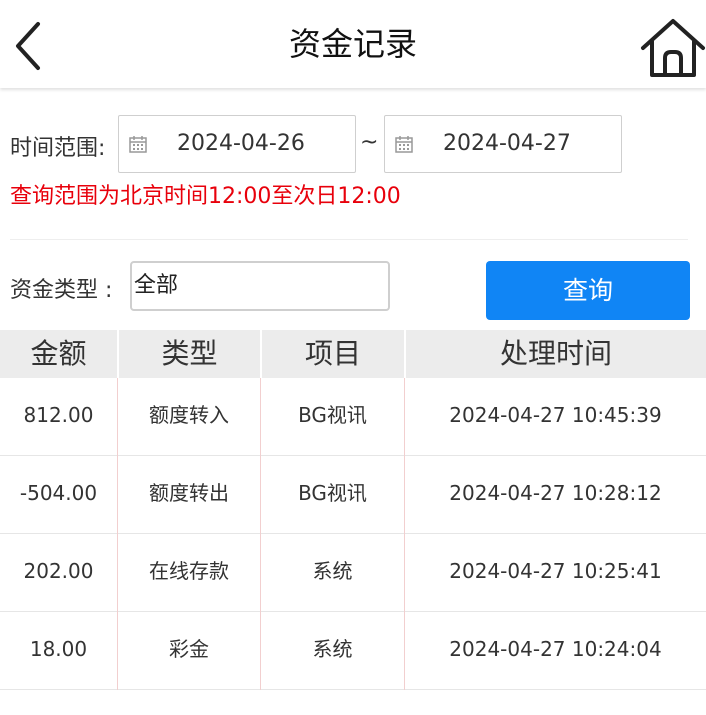 The image size is (706, 715). I want to click on end-date-input: 2024-04-27, so click(503, 144).